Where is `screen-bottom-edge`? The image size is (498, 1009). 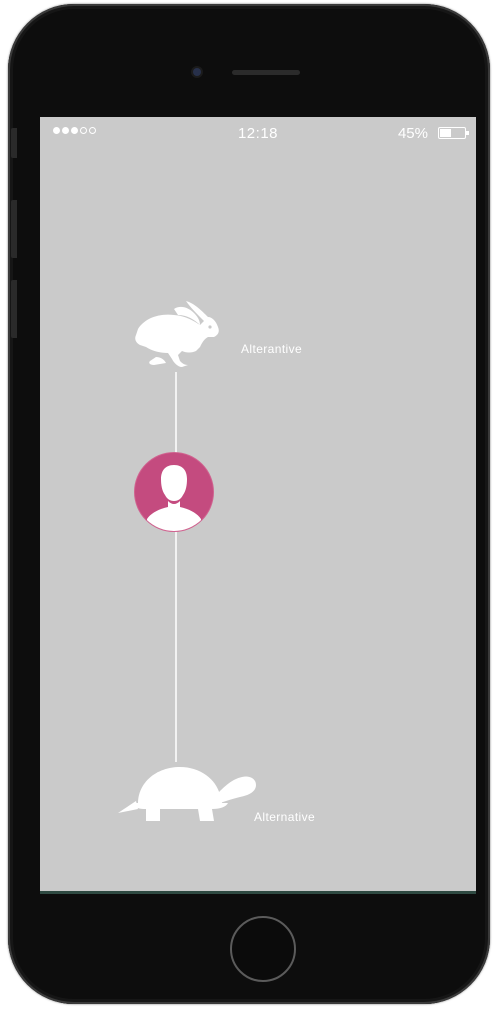
screen-bottom-edge is located at coordinates (258, 892).